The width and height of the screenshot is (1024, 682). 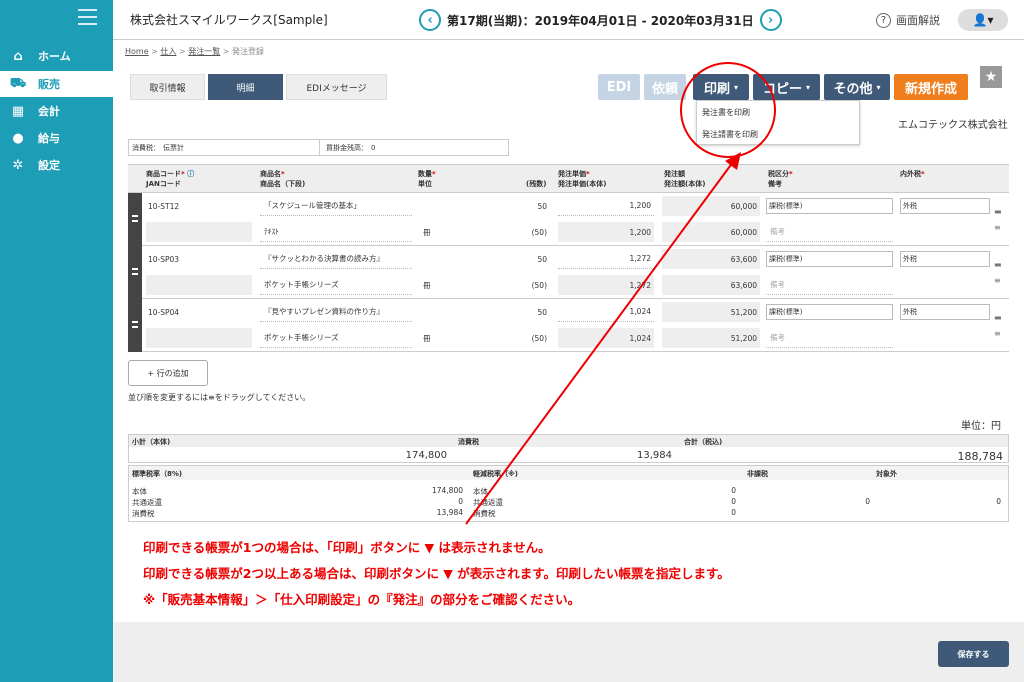 I want to click on unit-label: 単位：円, so click(x=981, y=426).